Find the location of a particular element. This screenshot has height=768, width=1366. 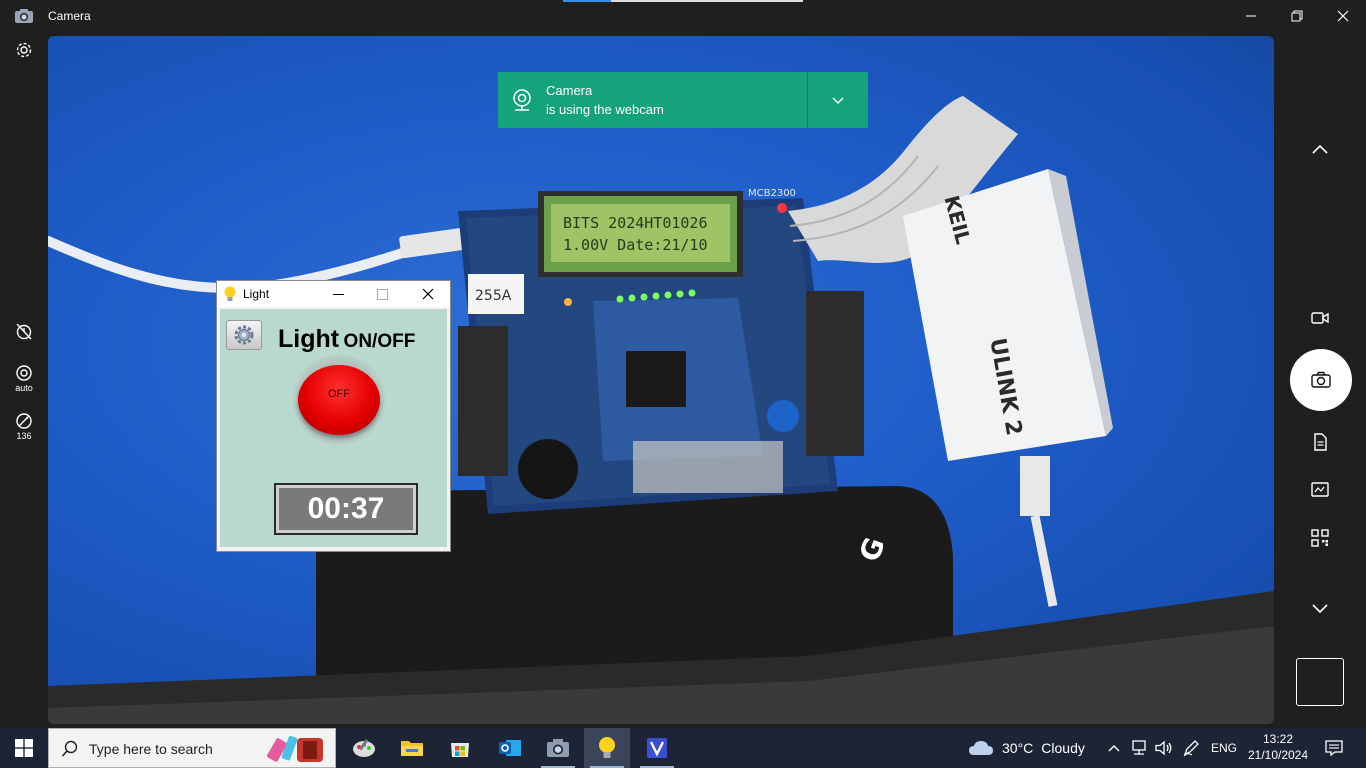

taskbar-clock: 13:22 21/10/2024 is located at coordinates (1278, 747).